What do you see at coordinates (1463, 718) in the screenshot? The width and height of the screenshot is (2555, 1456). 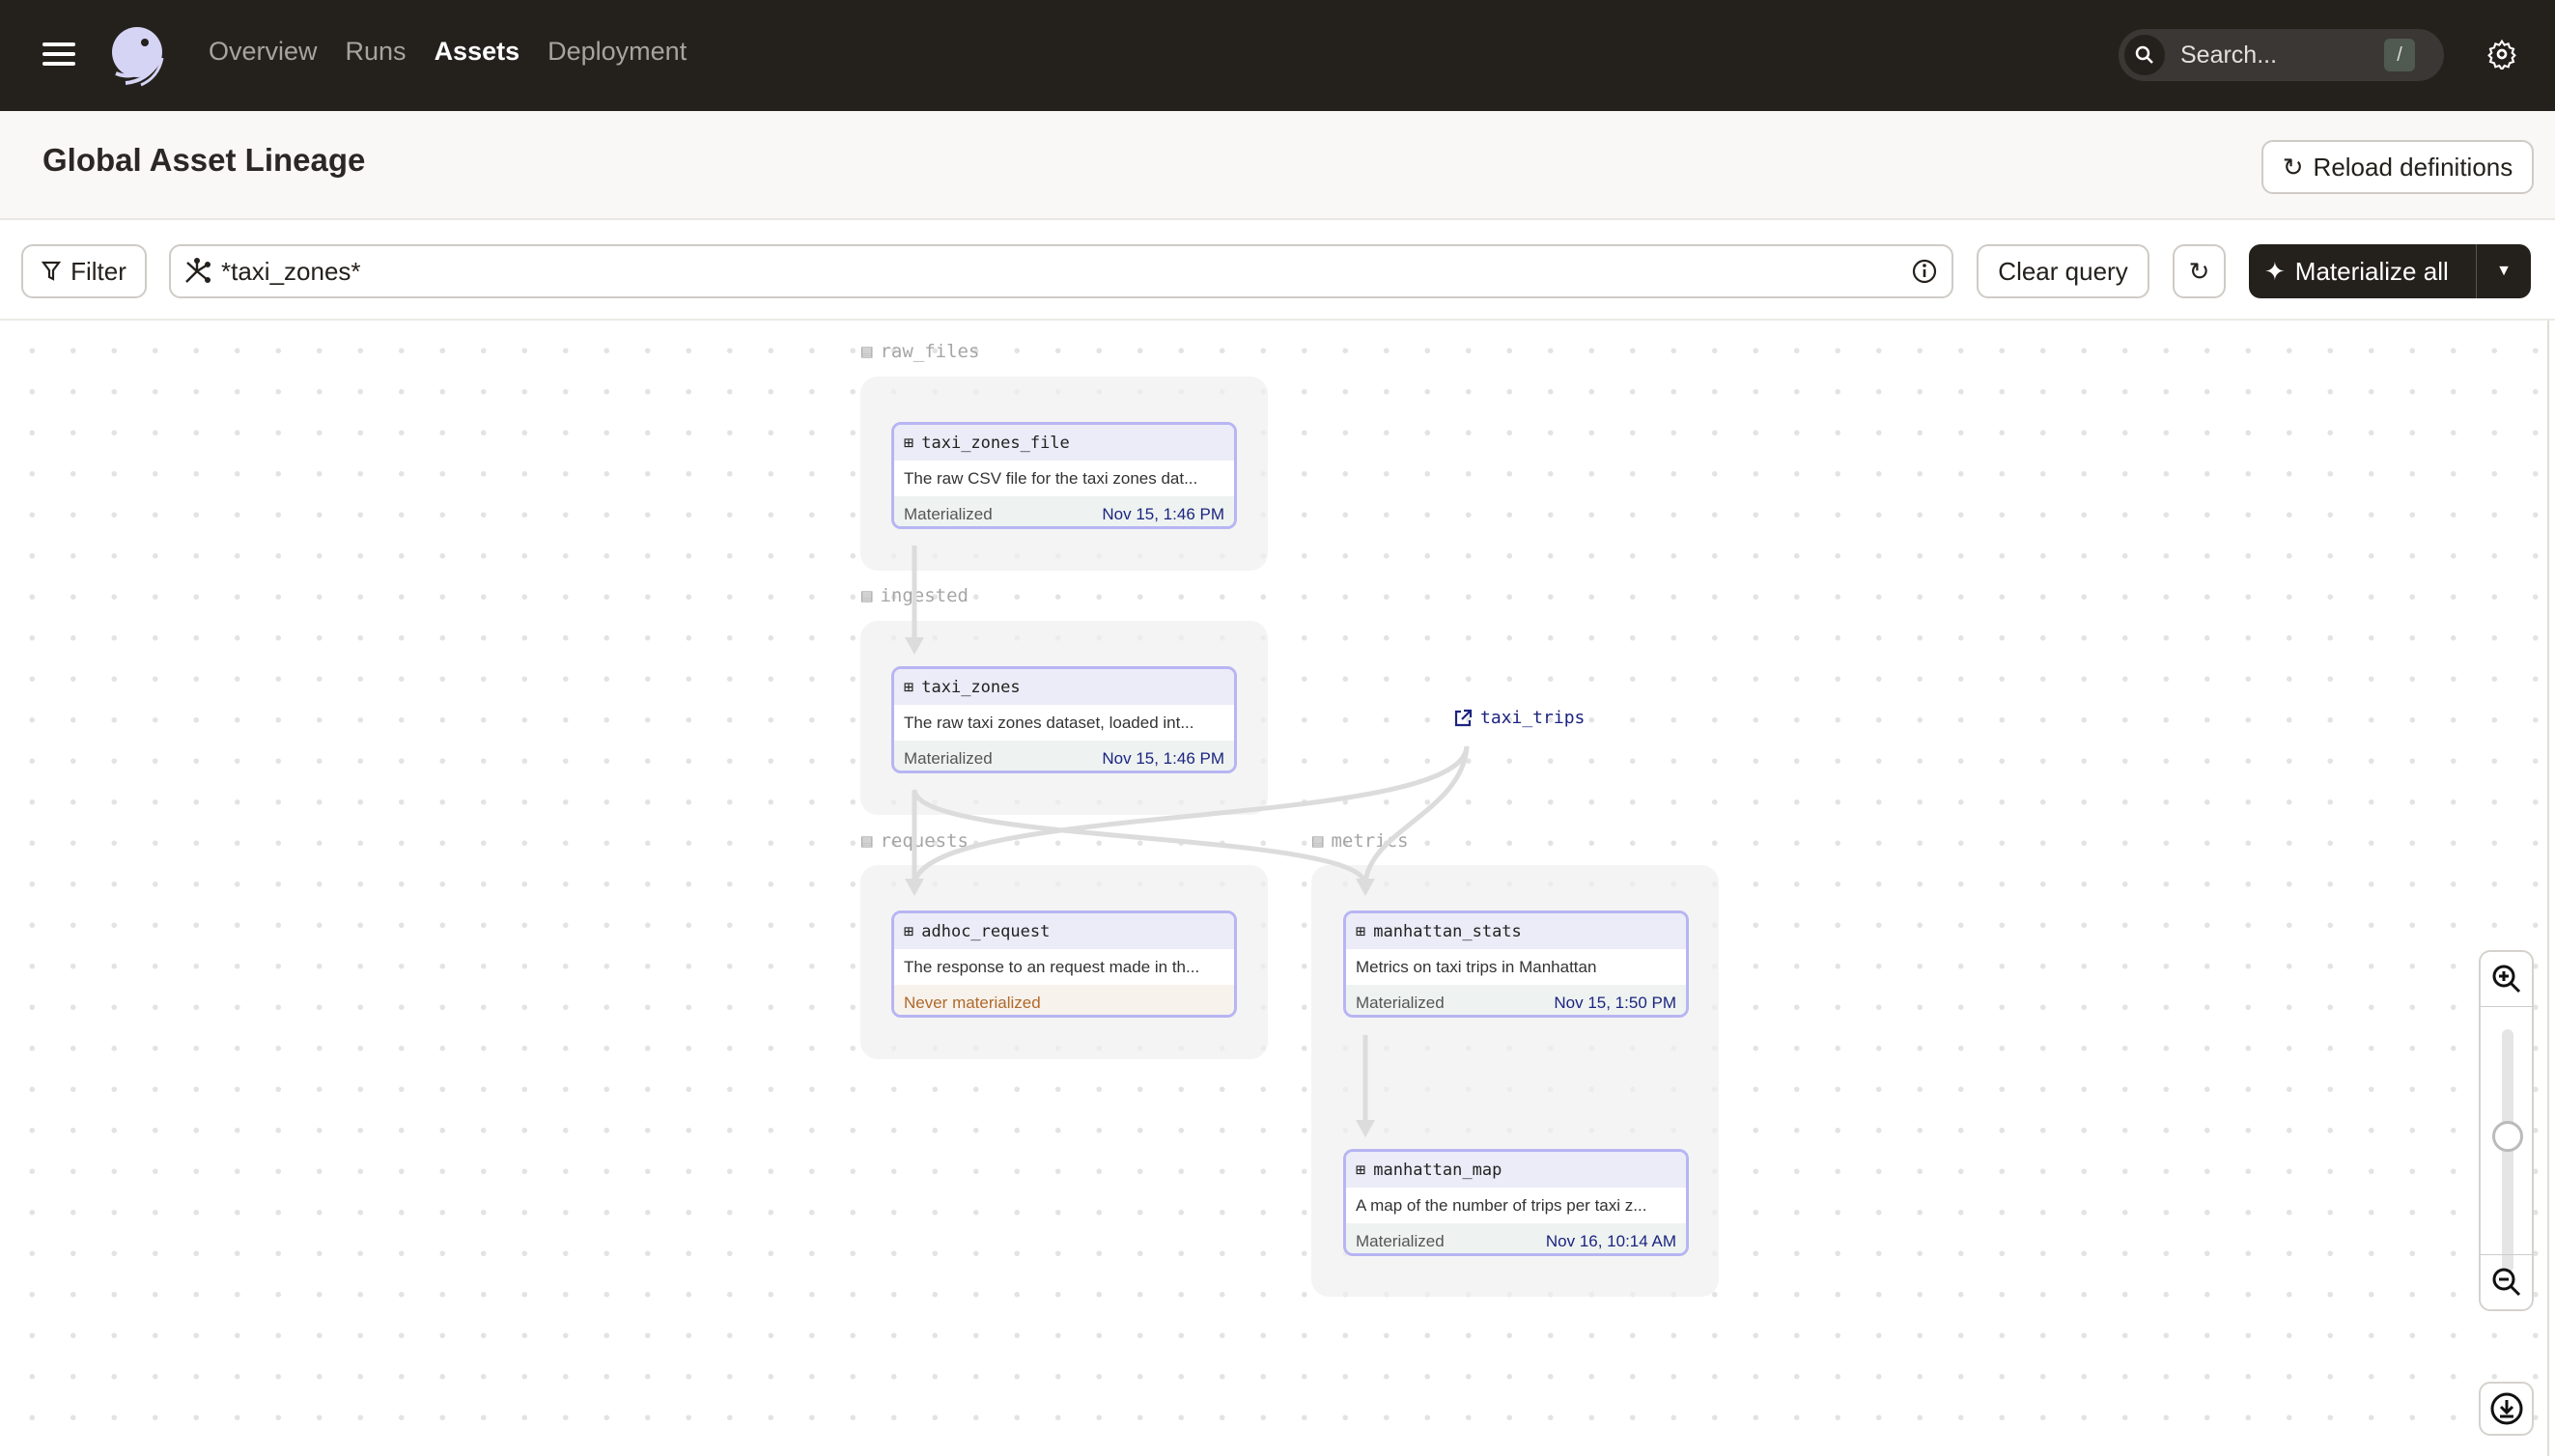 I see `external-link-icon` at bounding box center [1463, 718].